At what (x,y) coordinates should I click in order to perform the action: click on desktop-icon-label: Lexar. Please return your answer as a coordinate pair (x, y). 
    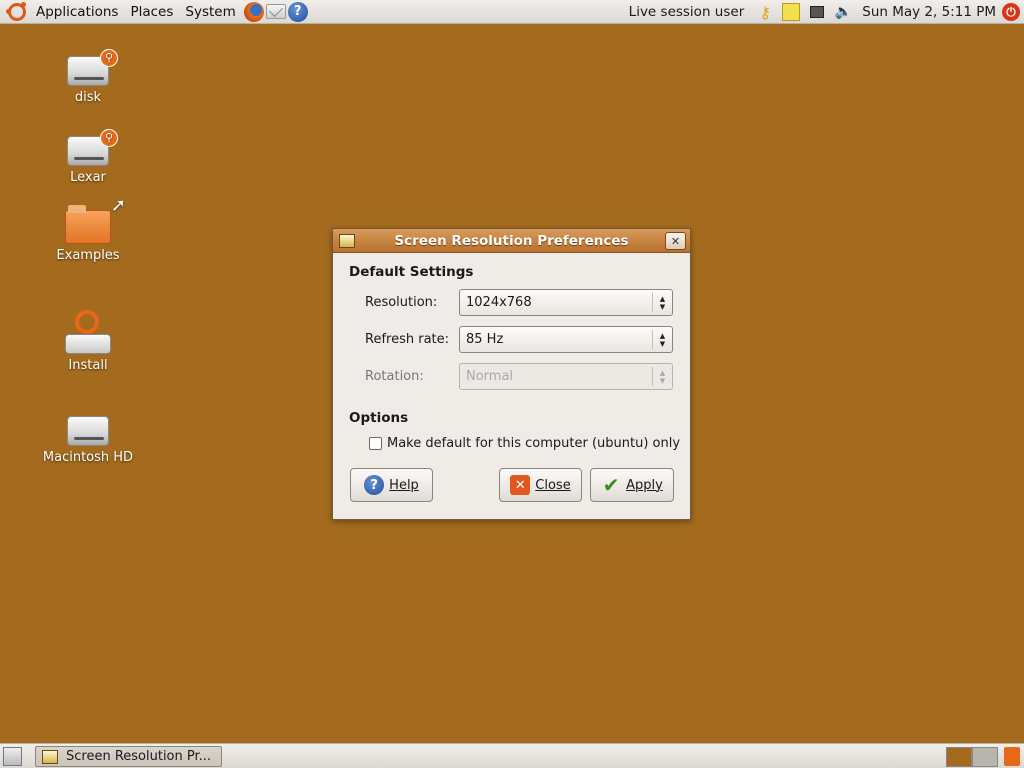
    Looking at the image, I should click on (88, 177).